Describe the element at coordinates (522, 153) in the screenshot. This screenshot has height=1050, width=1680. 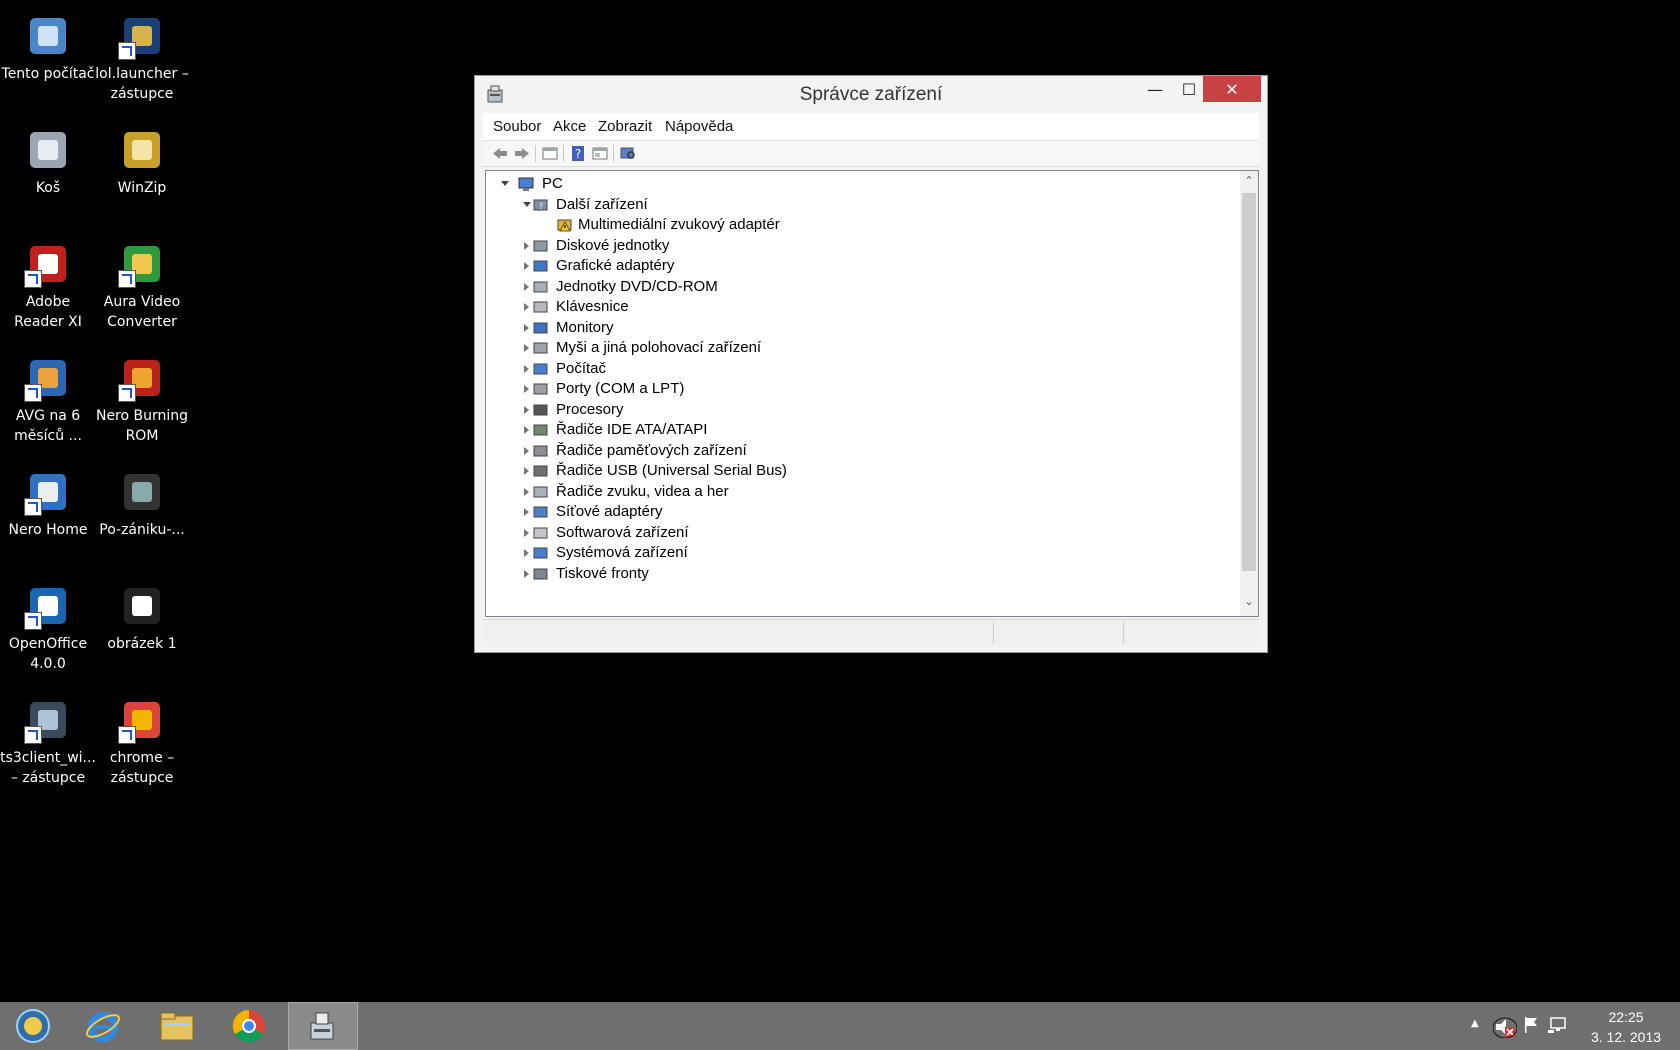
I see `forward-icon` at that location.